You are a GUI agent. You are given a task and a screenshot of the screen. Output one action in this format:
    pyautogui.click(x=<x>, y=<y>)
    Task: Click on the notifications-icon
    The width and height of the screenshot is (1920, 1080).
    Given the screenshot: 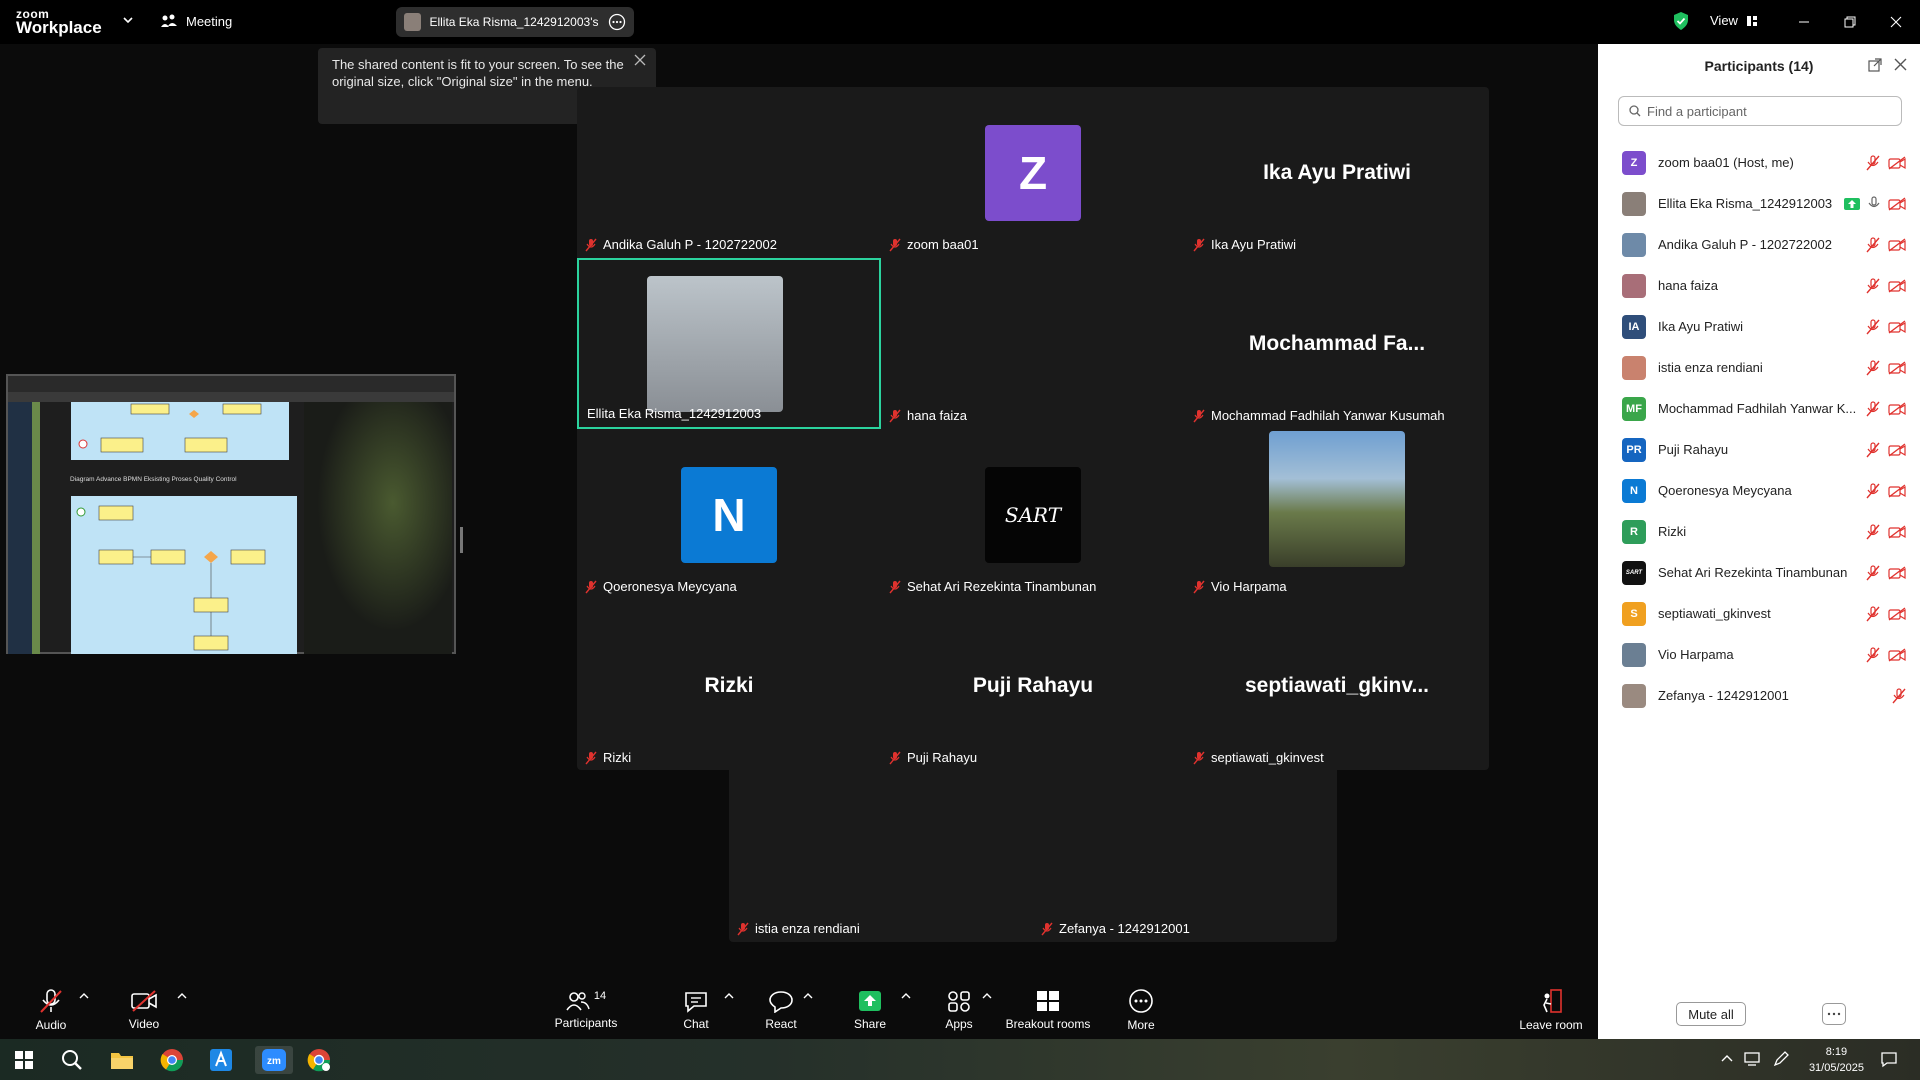 What is the action you would take?
    pyautogui.click(x=1889, y=1059)
    